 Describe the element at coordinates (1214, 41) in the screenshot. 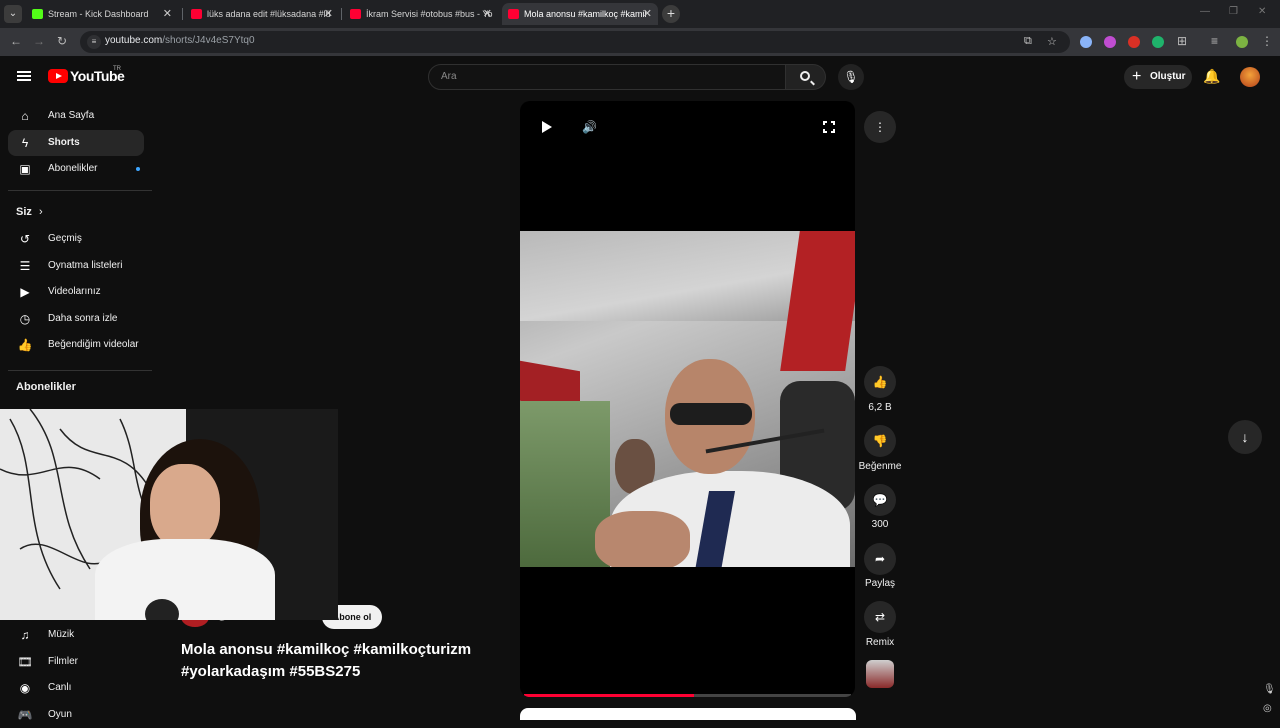

I see `media-controls-icon: ≡` at that location.